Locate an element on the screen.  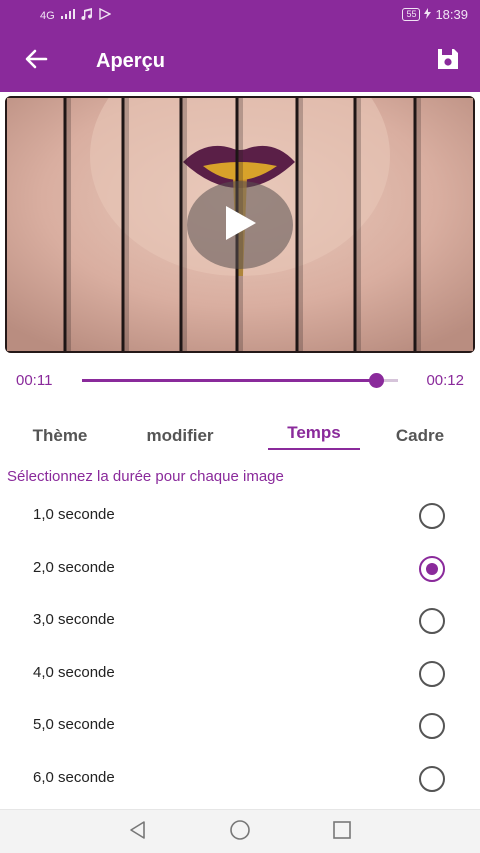
tab-theme: Thème is located at coordinates (60, 434).